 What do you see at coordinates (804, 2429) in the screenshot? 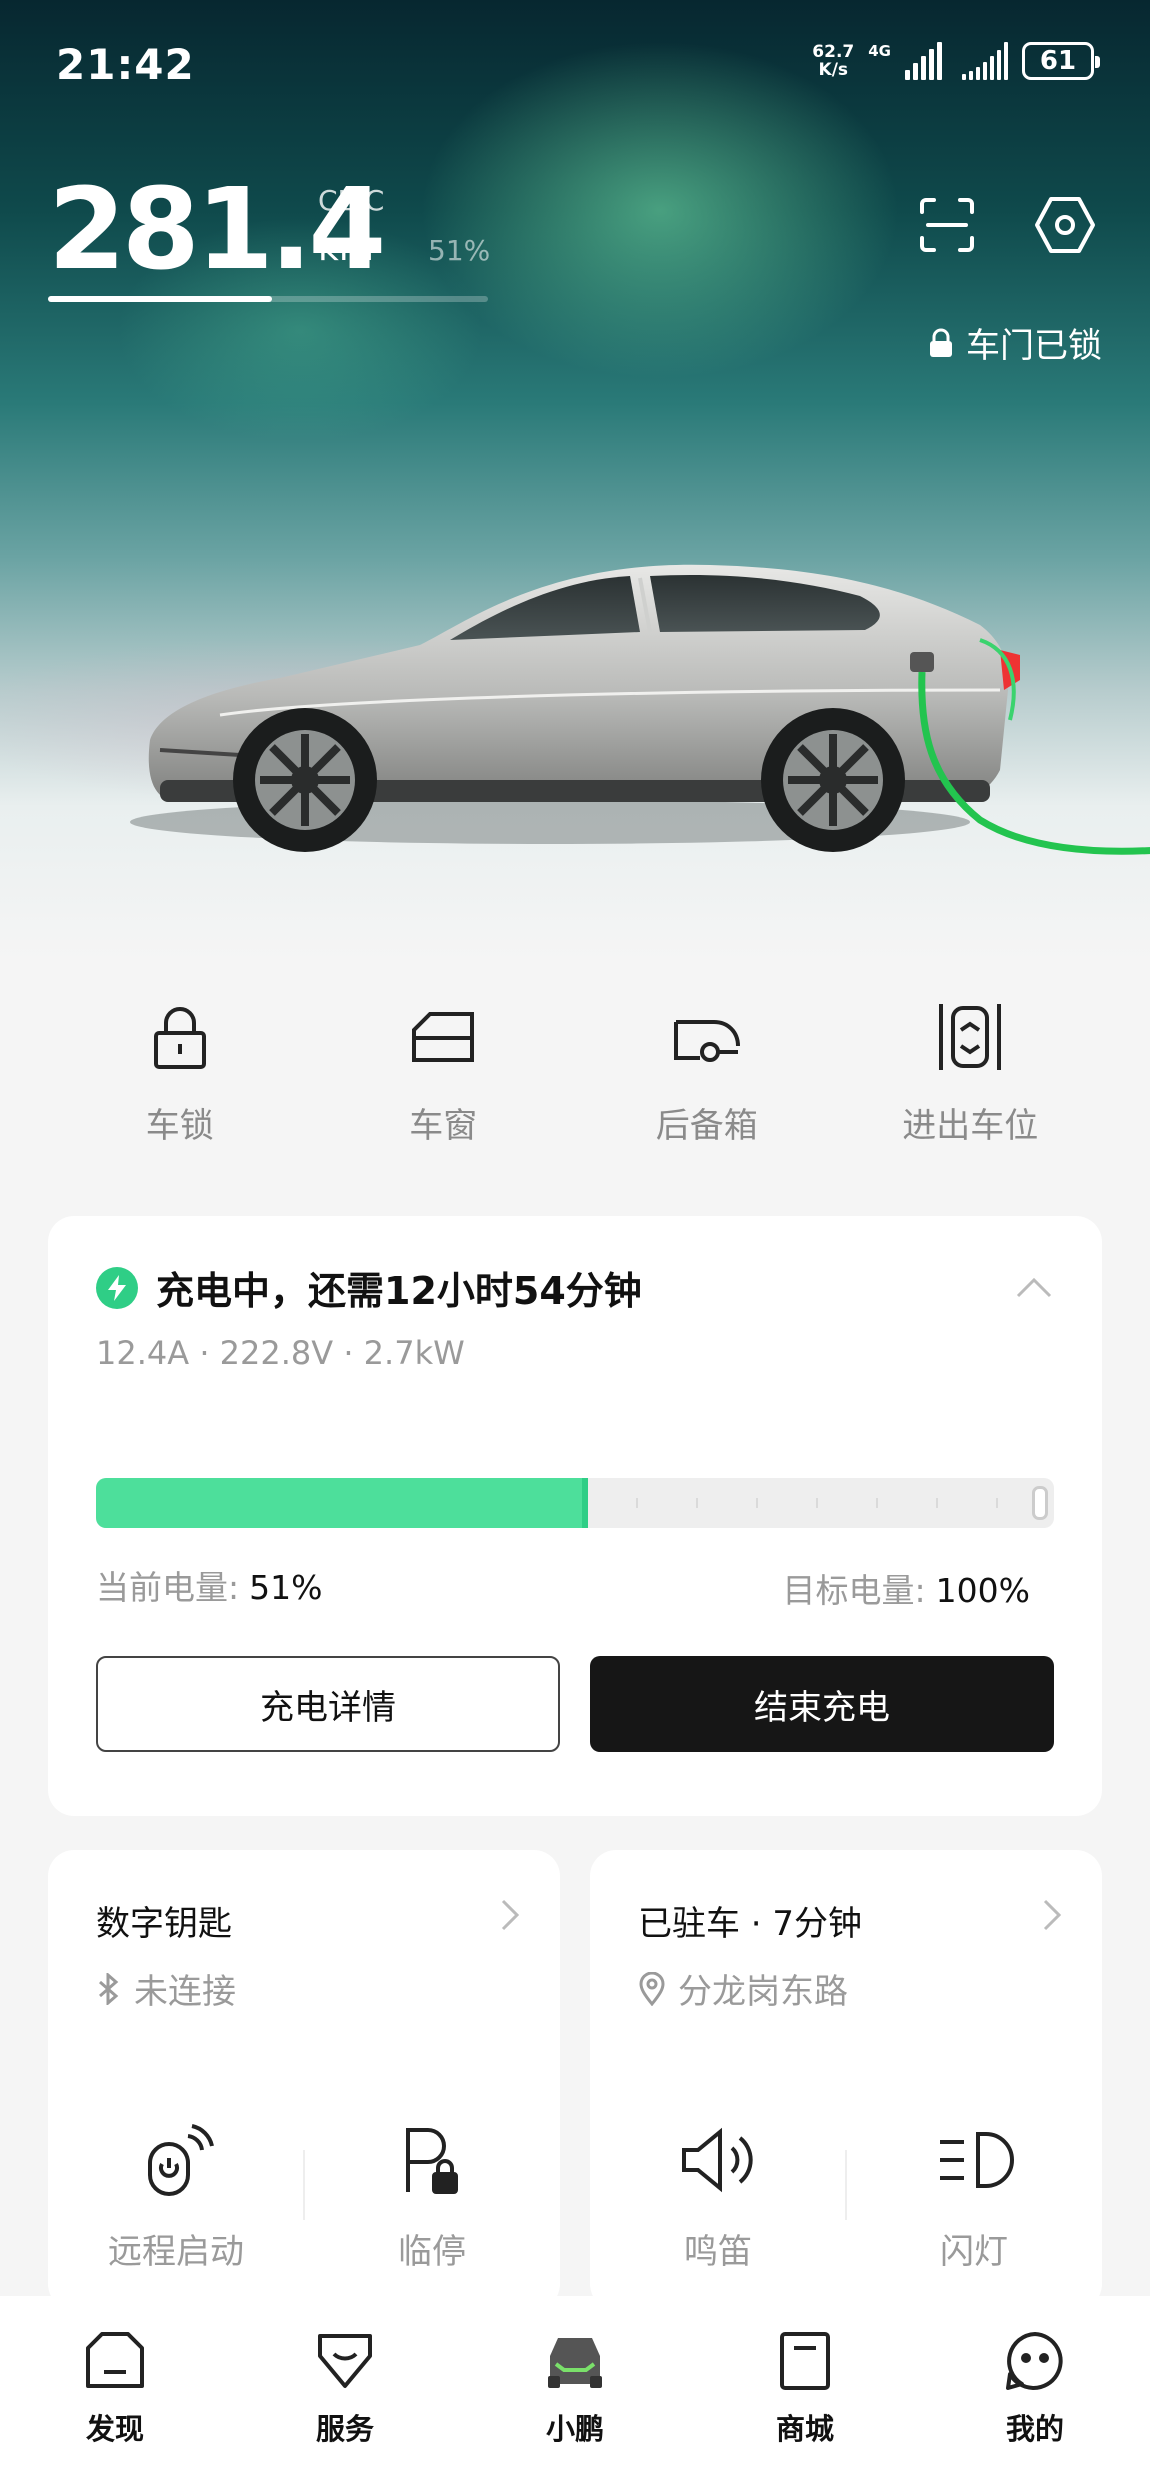
I see `tab-label: 商城` at bounding box center [804, 2429].